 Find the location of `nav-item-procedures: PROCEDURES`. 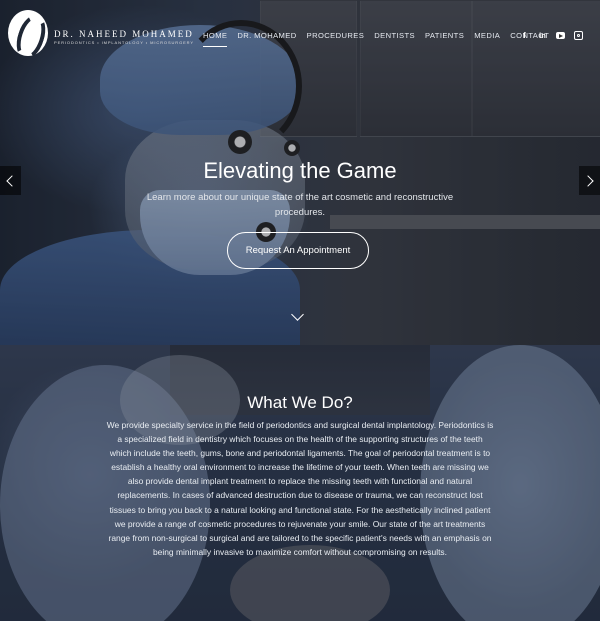

nav-item-procedures: PROCEDURES is located at coordinates (336, 35).